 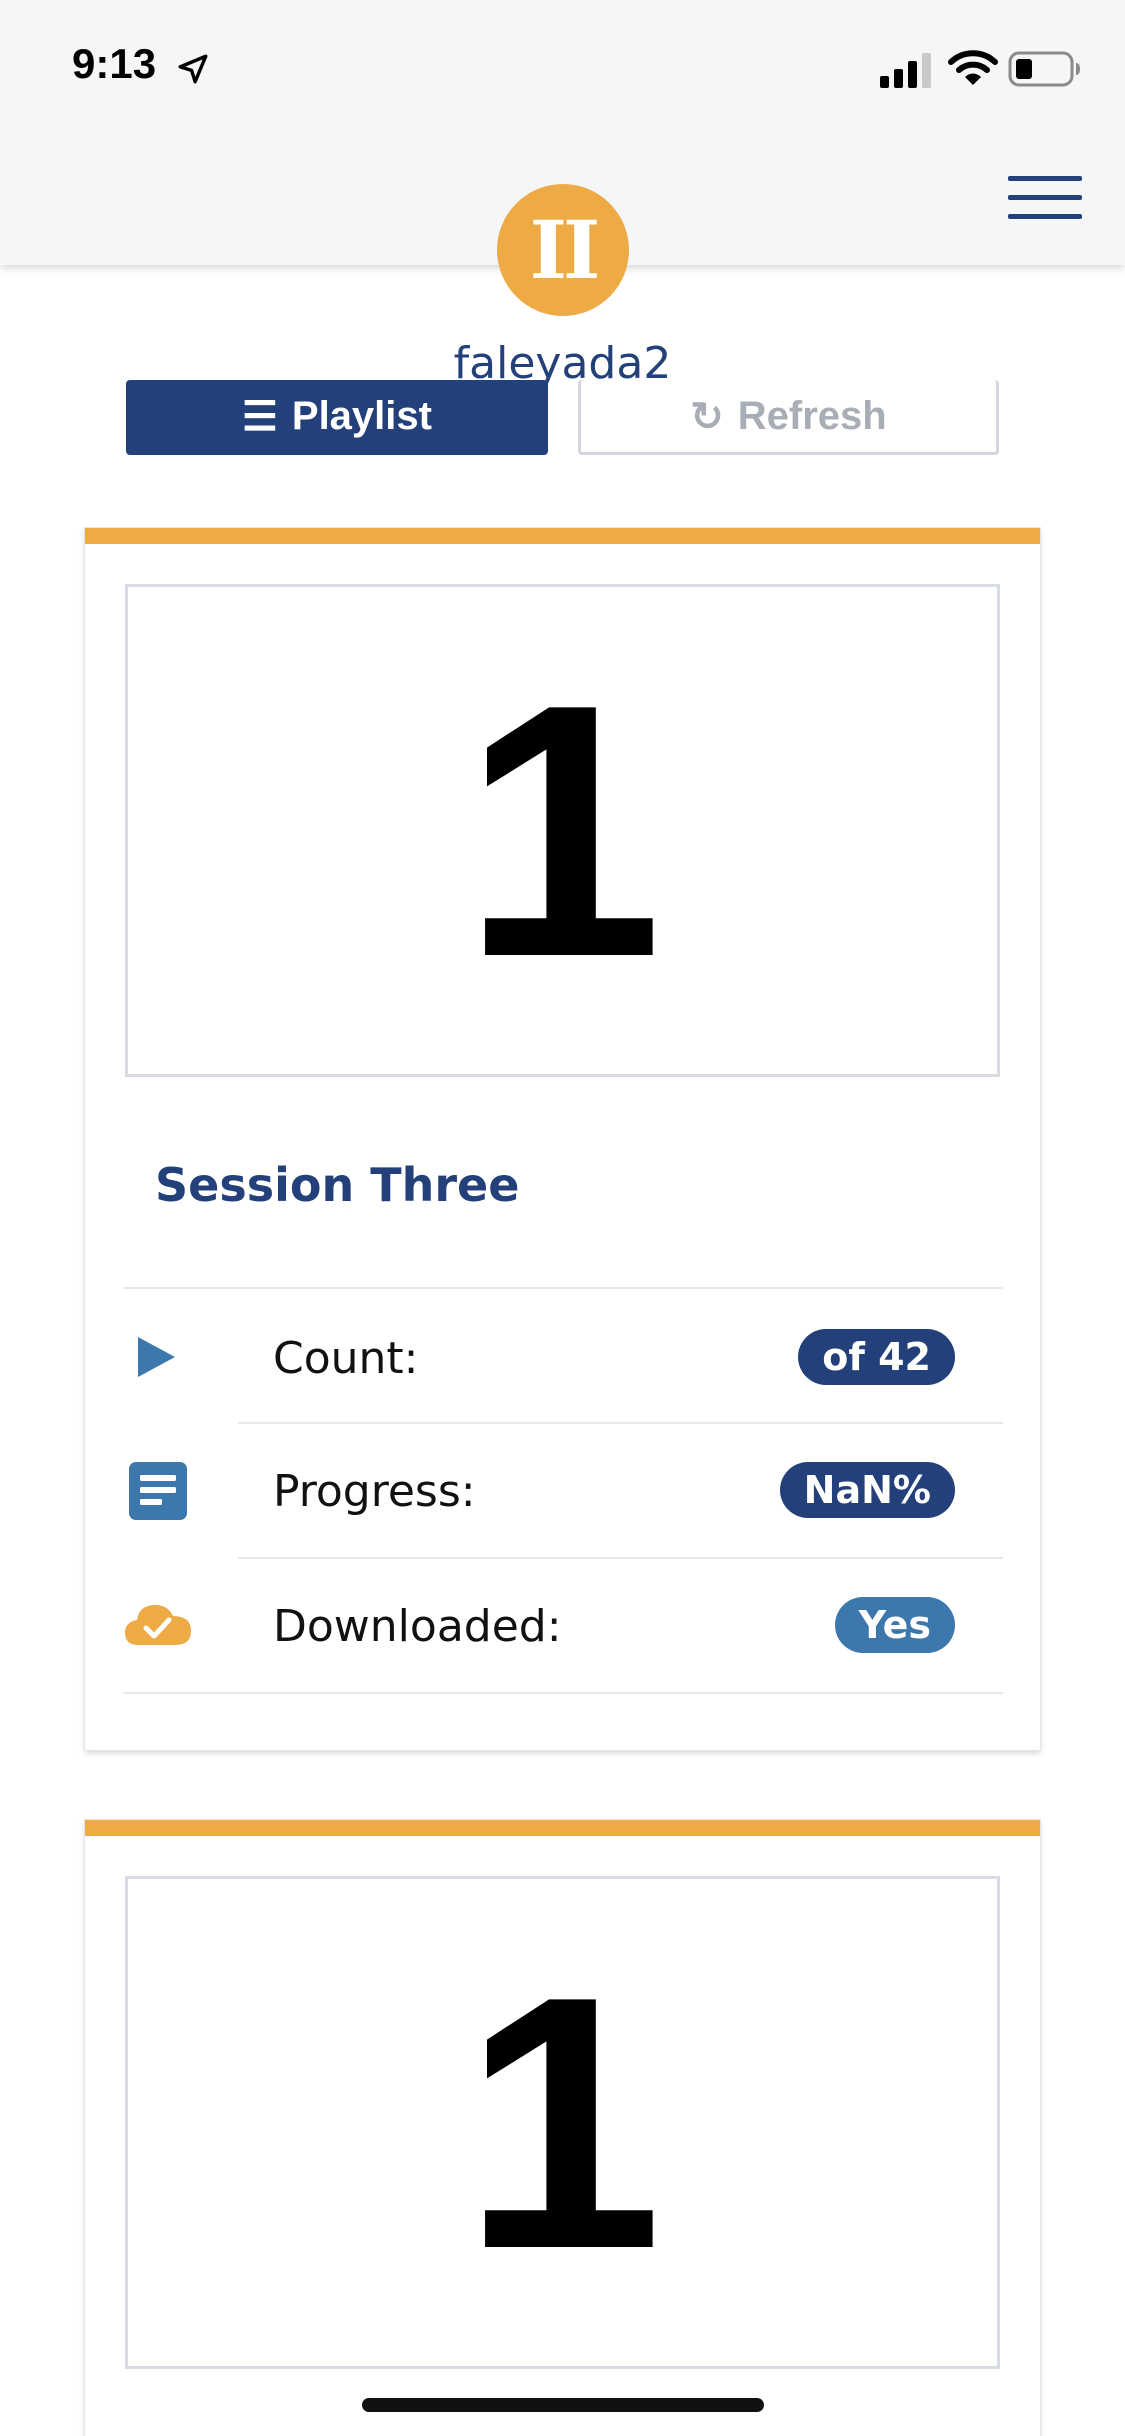 I want to click on session-title: Session Three, so click(x=337, y=1185).